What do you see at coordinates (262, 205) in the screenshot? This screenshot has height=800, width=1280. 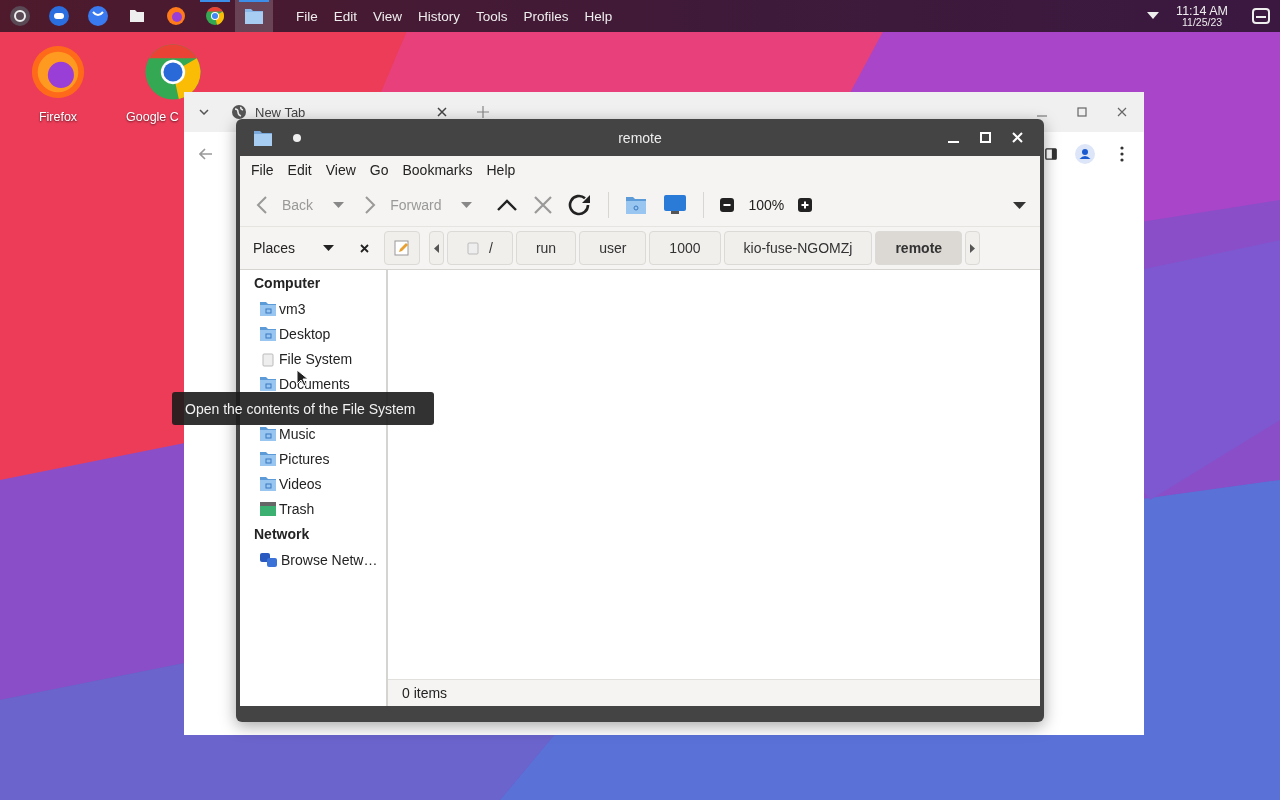 I see `chevron-left-icon` at bounding box center [262, 205].